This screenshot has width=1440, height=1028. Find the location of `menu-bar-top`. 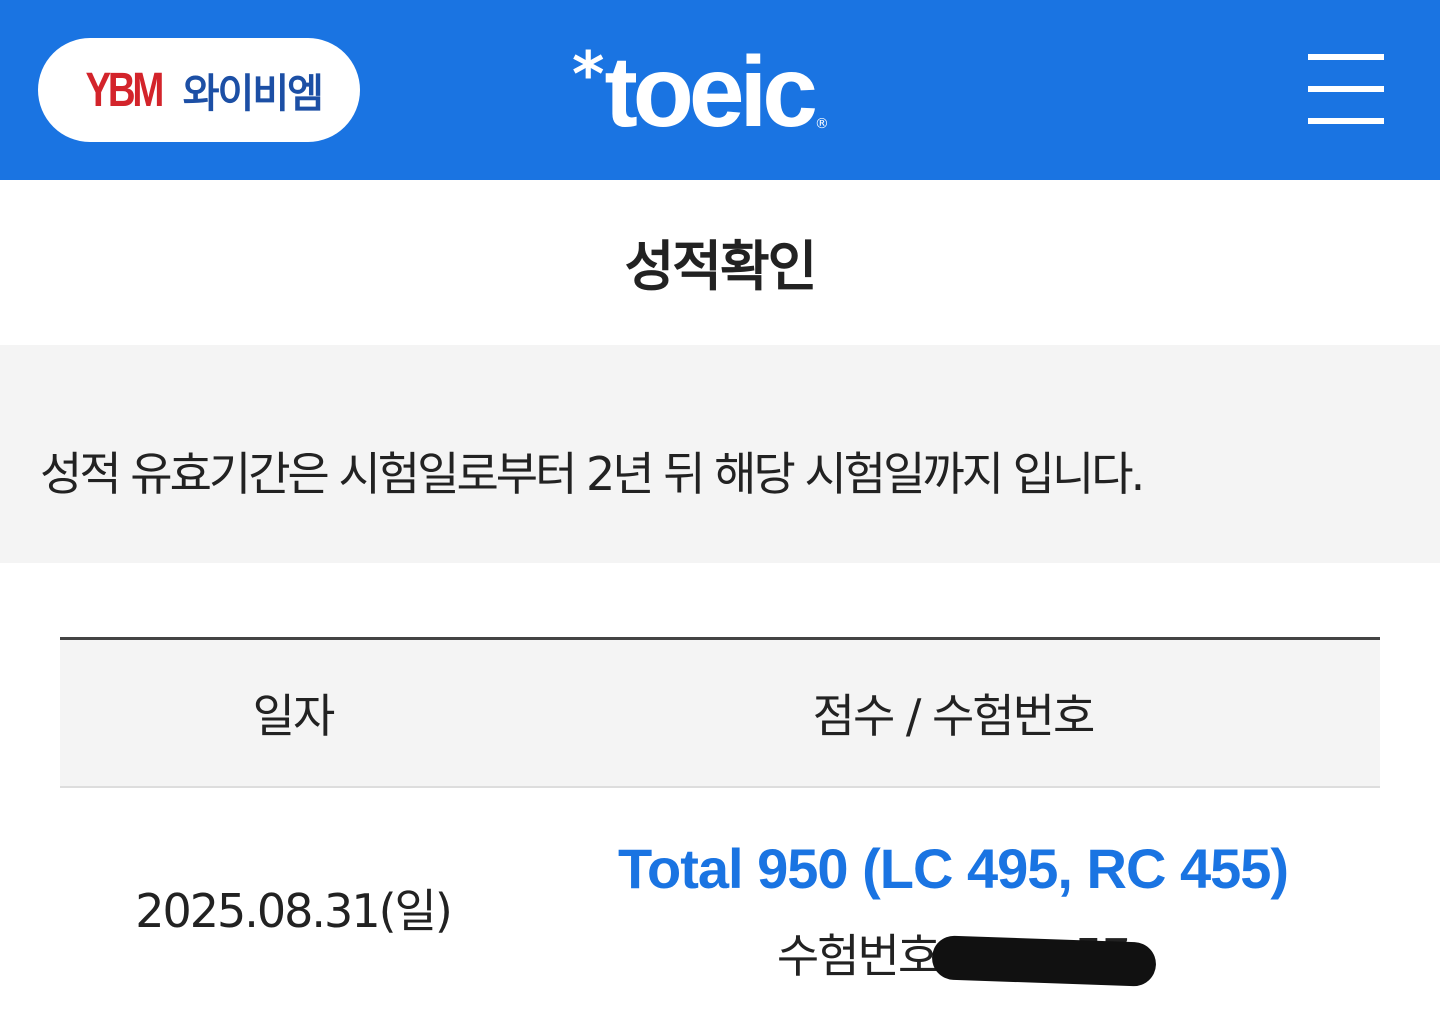

menu-bar-top is located at coordinates (1346, 57).